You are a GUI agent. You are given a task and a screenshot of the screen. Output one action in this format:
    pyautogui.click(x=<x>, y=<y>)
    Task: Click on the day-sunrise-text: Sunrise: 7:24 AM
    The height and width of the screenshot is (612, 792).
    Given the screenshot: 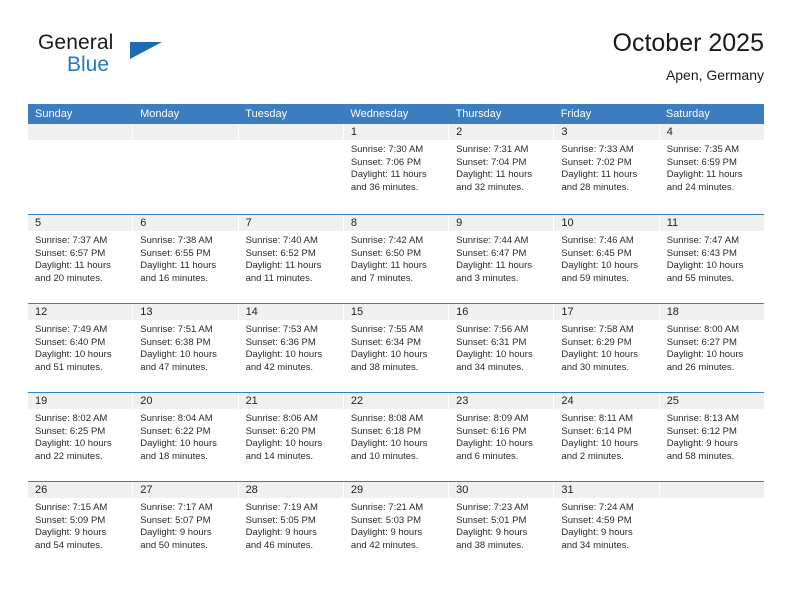 What is the action you would take?
    pyautogui.click(x=597, y=507)
    